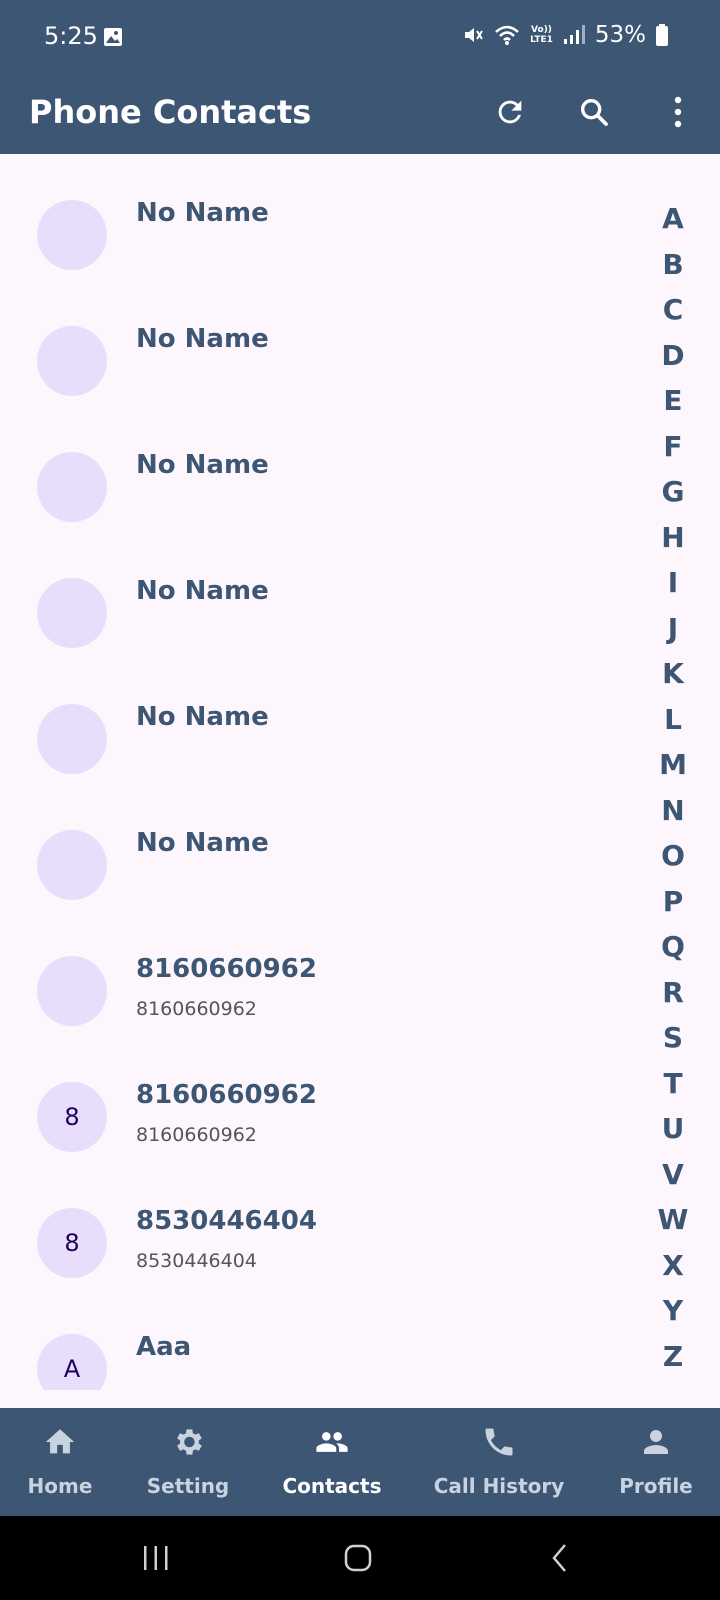 This screenshot has width=720, height=1600. Describe the element at coordinates (673, 947) in the screenshot. I see `index-letter: Q` at that location.